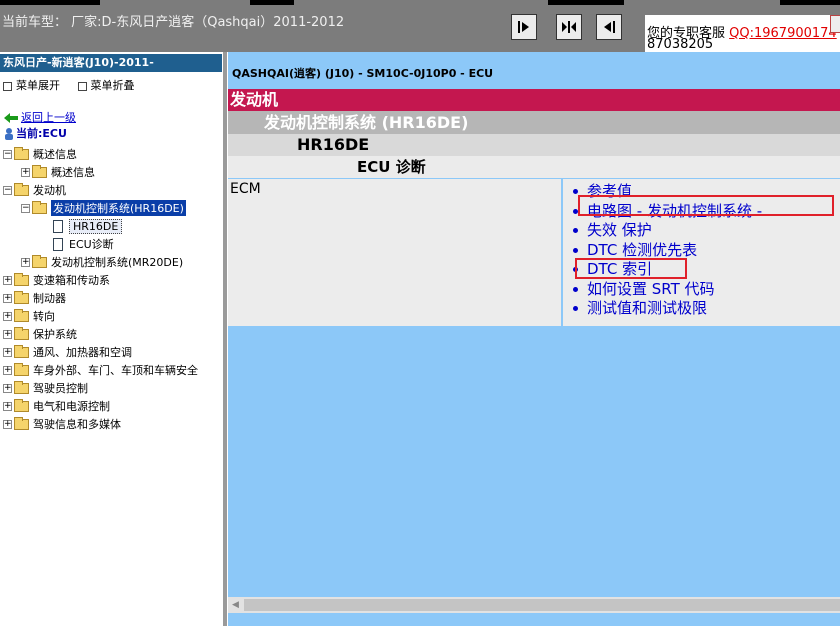 This screenshot has width=840, height=626. I want to click on model-heading: HR16DE, so click(534, 145).